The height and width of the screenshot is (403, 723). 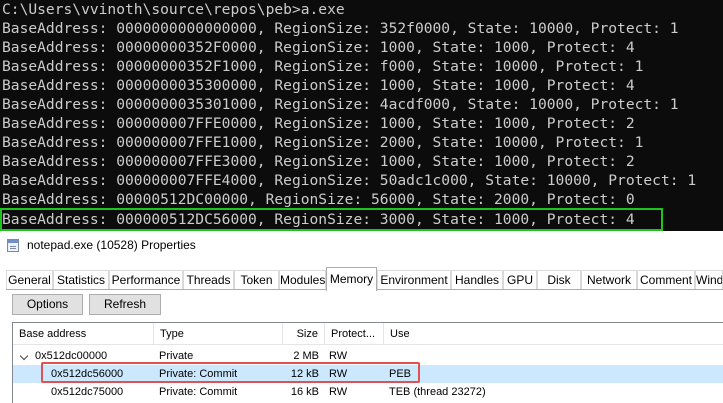 I want to click on cell-use: PEB, so click(x=400, y=374).